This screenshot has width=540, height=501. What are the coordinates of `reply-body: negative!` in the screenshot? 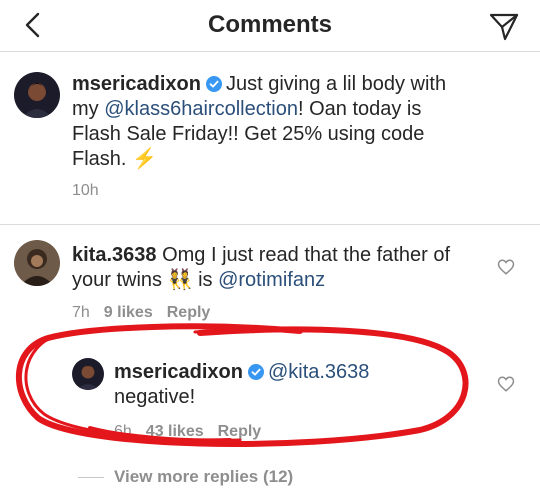 It's located at (155, 397).